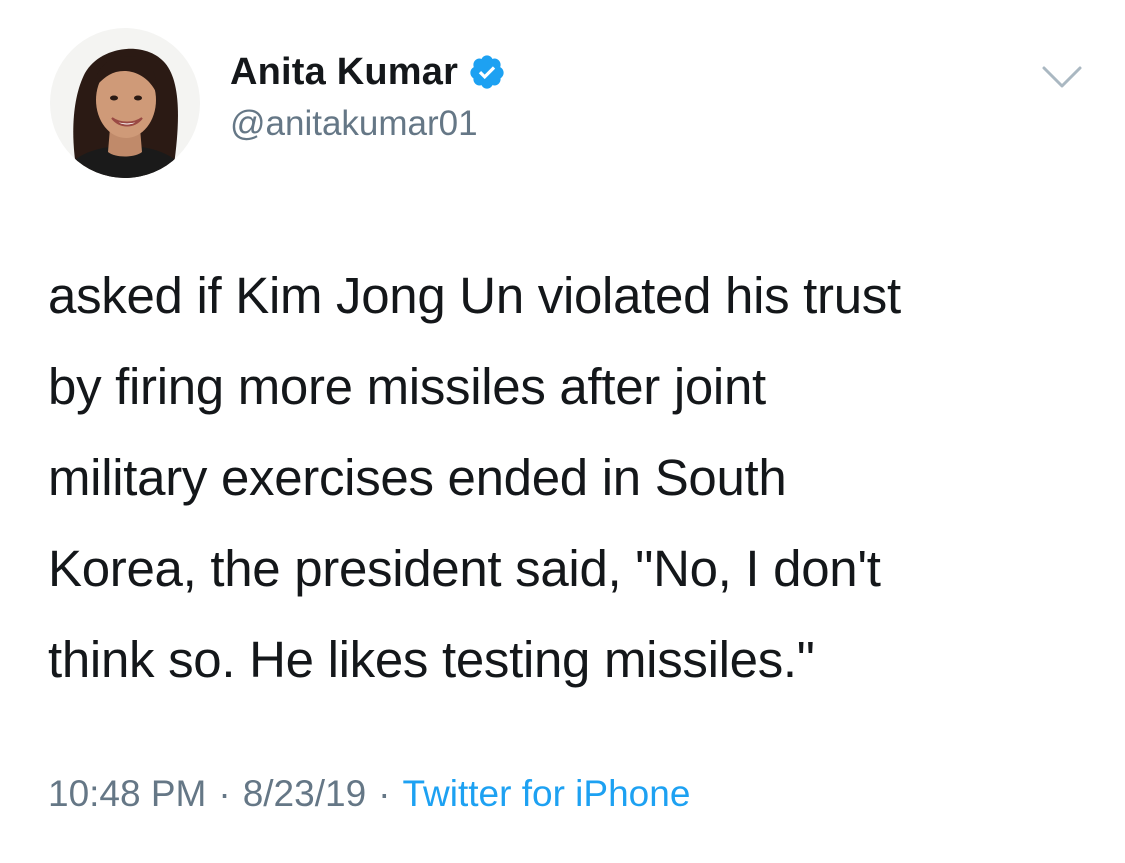 The height and width of the screenshot is (863, 1125). I want to click on avatar, so click(125, 103).